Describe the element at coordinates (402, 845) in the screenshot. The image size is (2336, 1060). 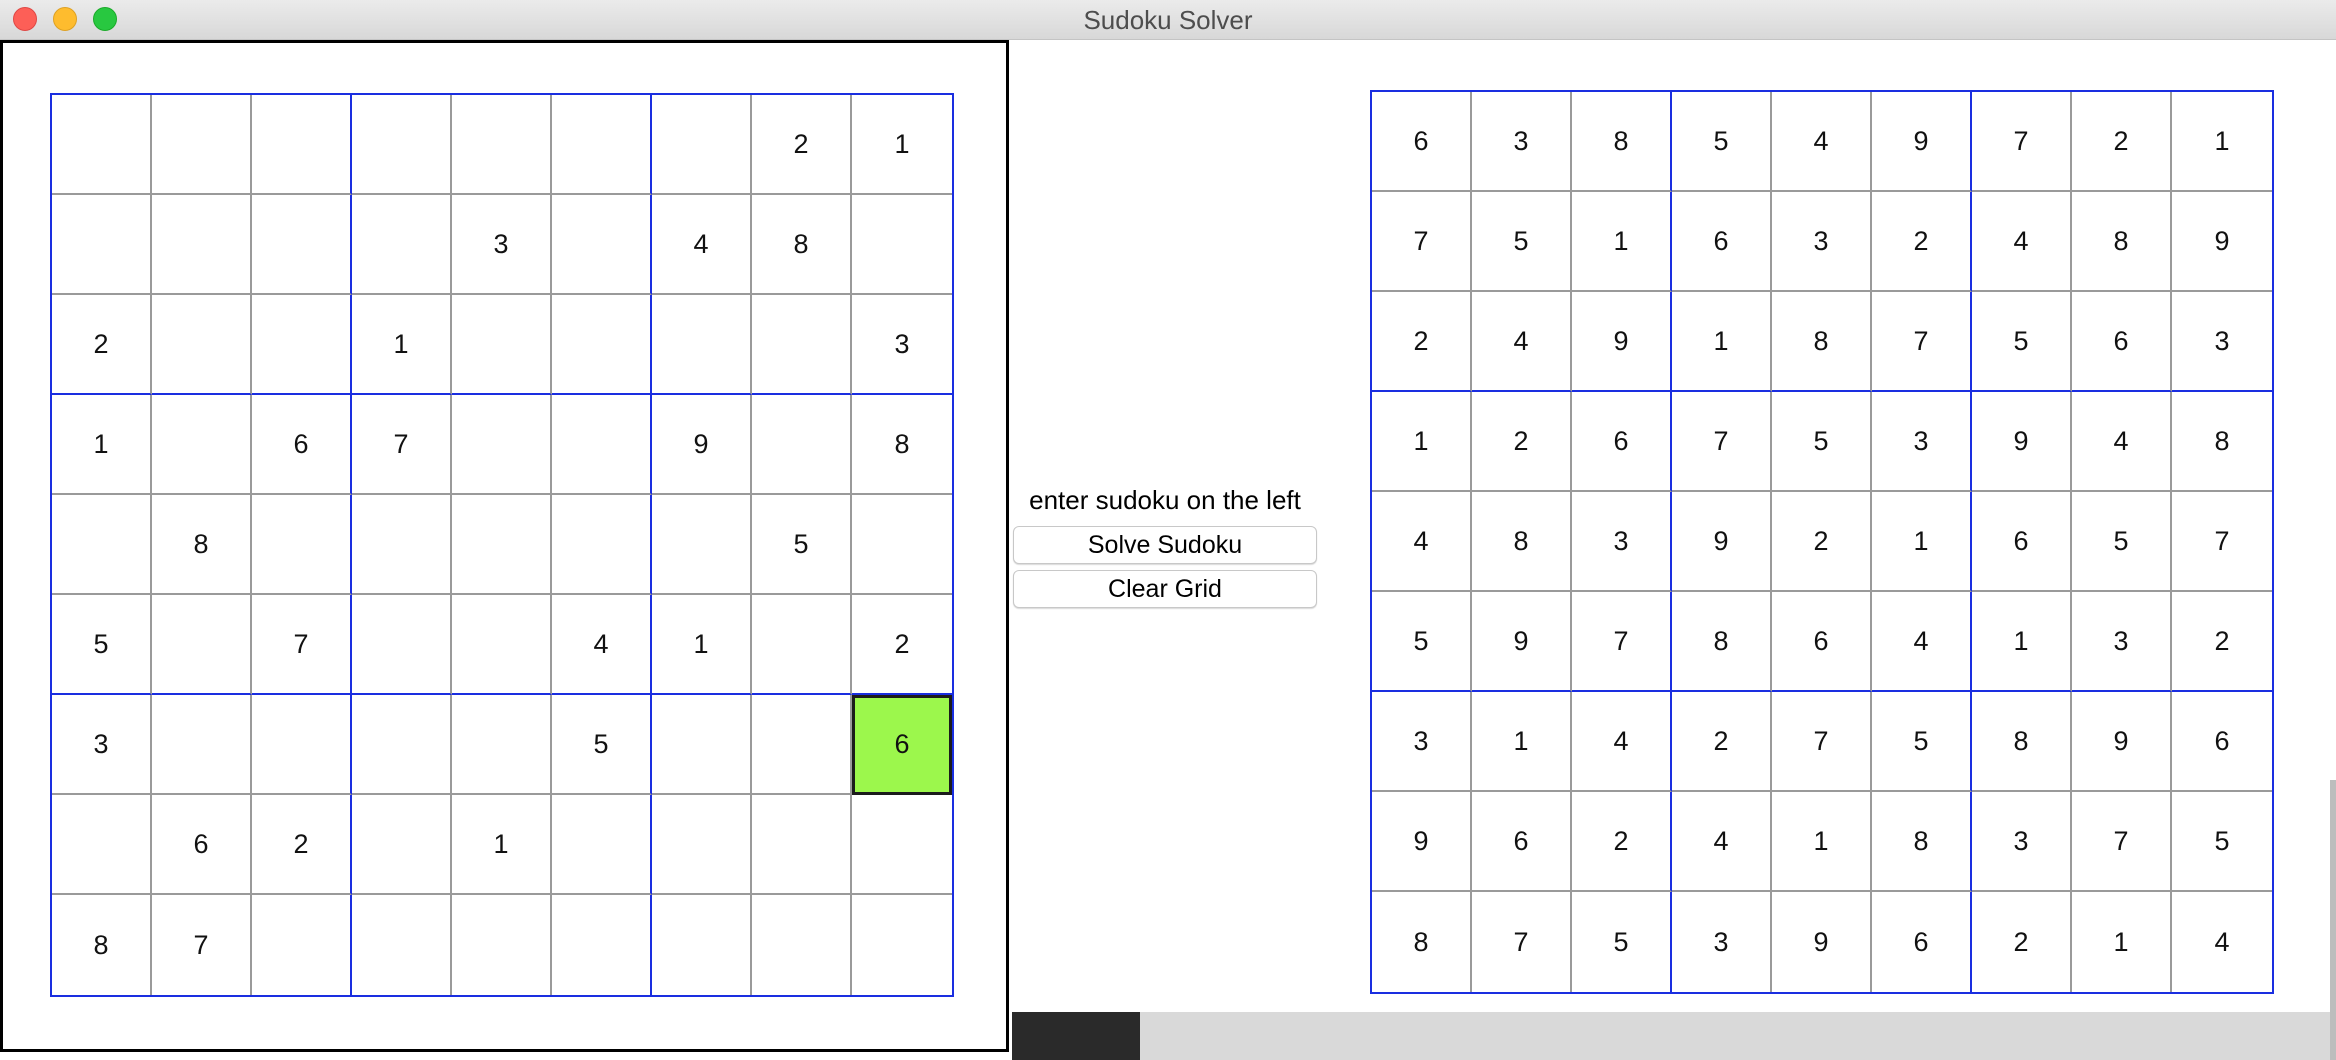
I see `input-cell-r8-c4` at that location.